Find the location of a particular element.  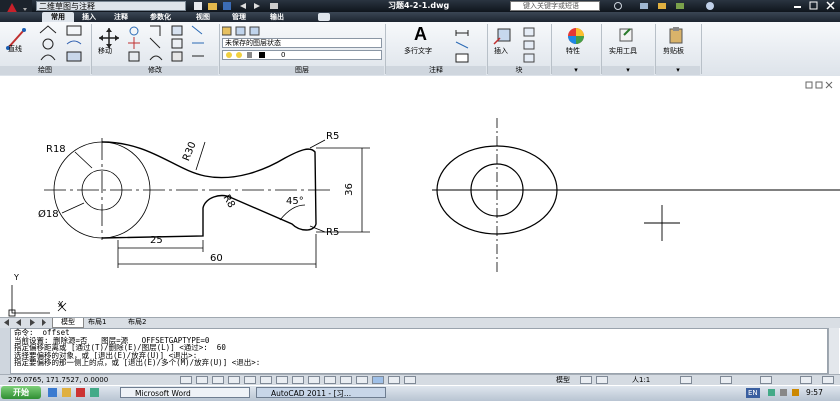

ie-icon is located at coordinates (52, 392).